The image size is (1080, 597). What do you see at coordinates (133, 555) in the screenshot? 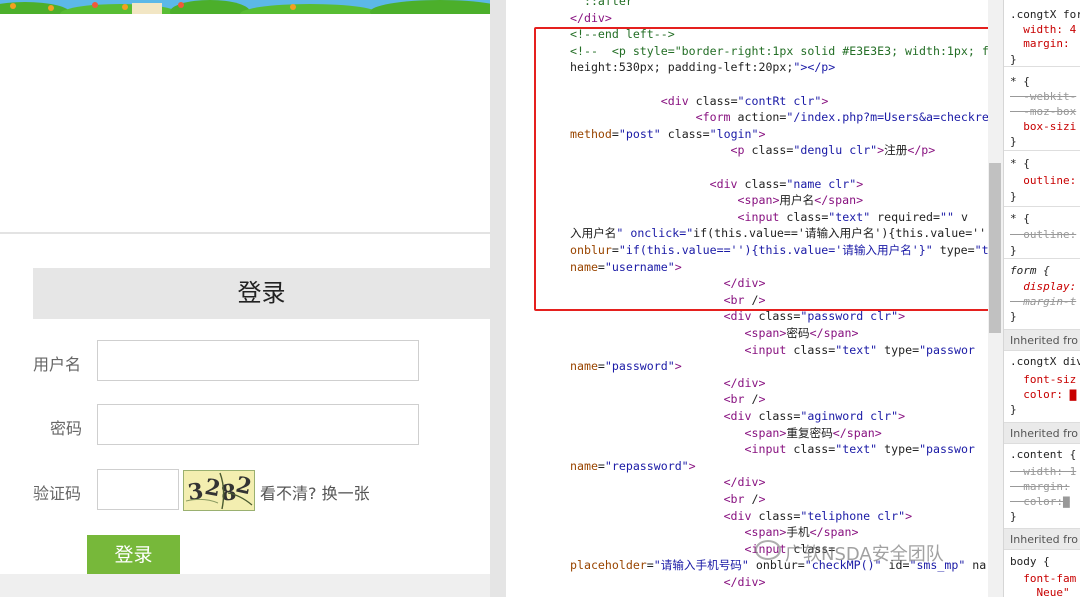
I see `login-button: 登录` at bounding box center [133, 555].